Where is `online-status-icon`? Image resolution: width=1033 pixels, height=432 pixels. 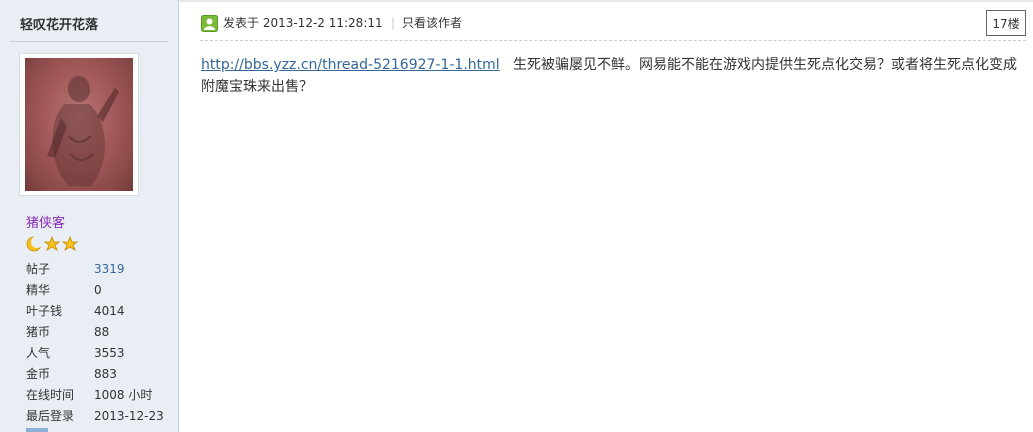 online-status-icon is located at coordinates (209, 23).